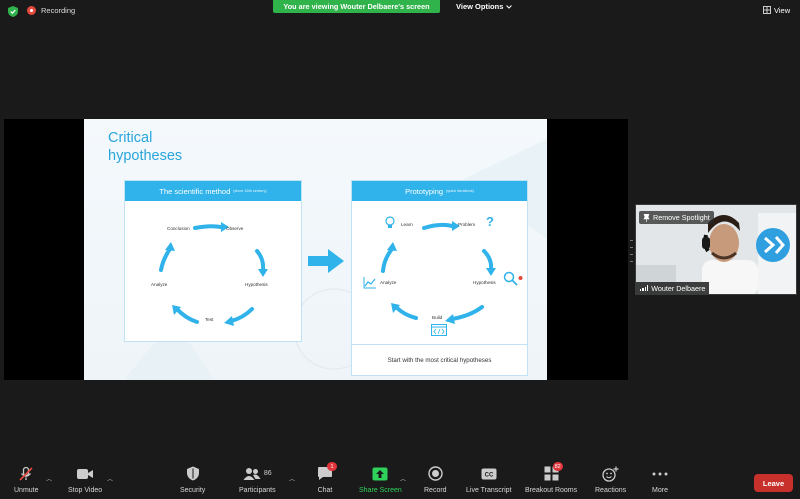 The image size is (800, 499). Describe the element at coordinates (26, 473) in the screenshot. I see `muted-microphone-icon` at that location.